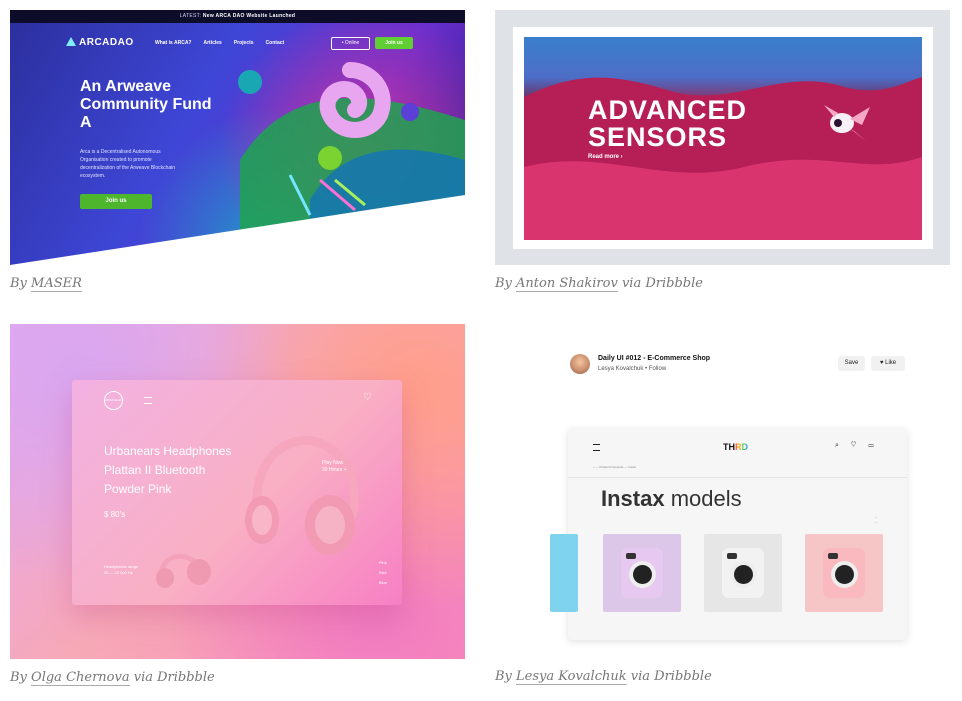  I want to click on shop-icons: ⌕♡▭, so click(860, 446).